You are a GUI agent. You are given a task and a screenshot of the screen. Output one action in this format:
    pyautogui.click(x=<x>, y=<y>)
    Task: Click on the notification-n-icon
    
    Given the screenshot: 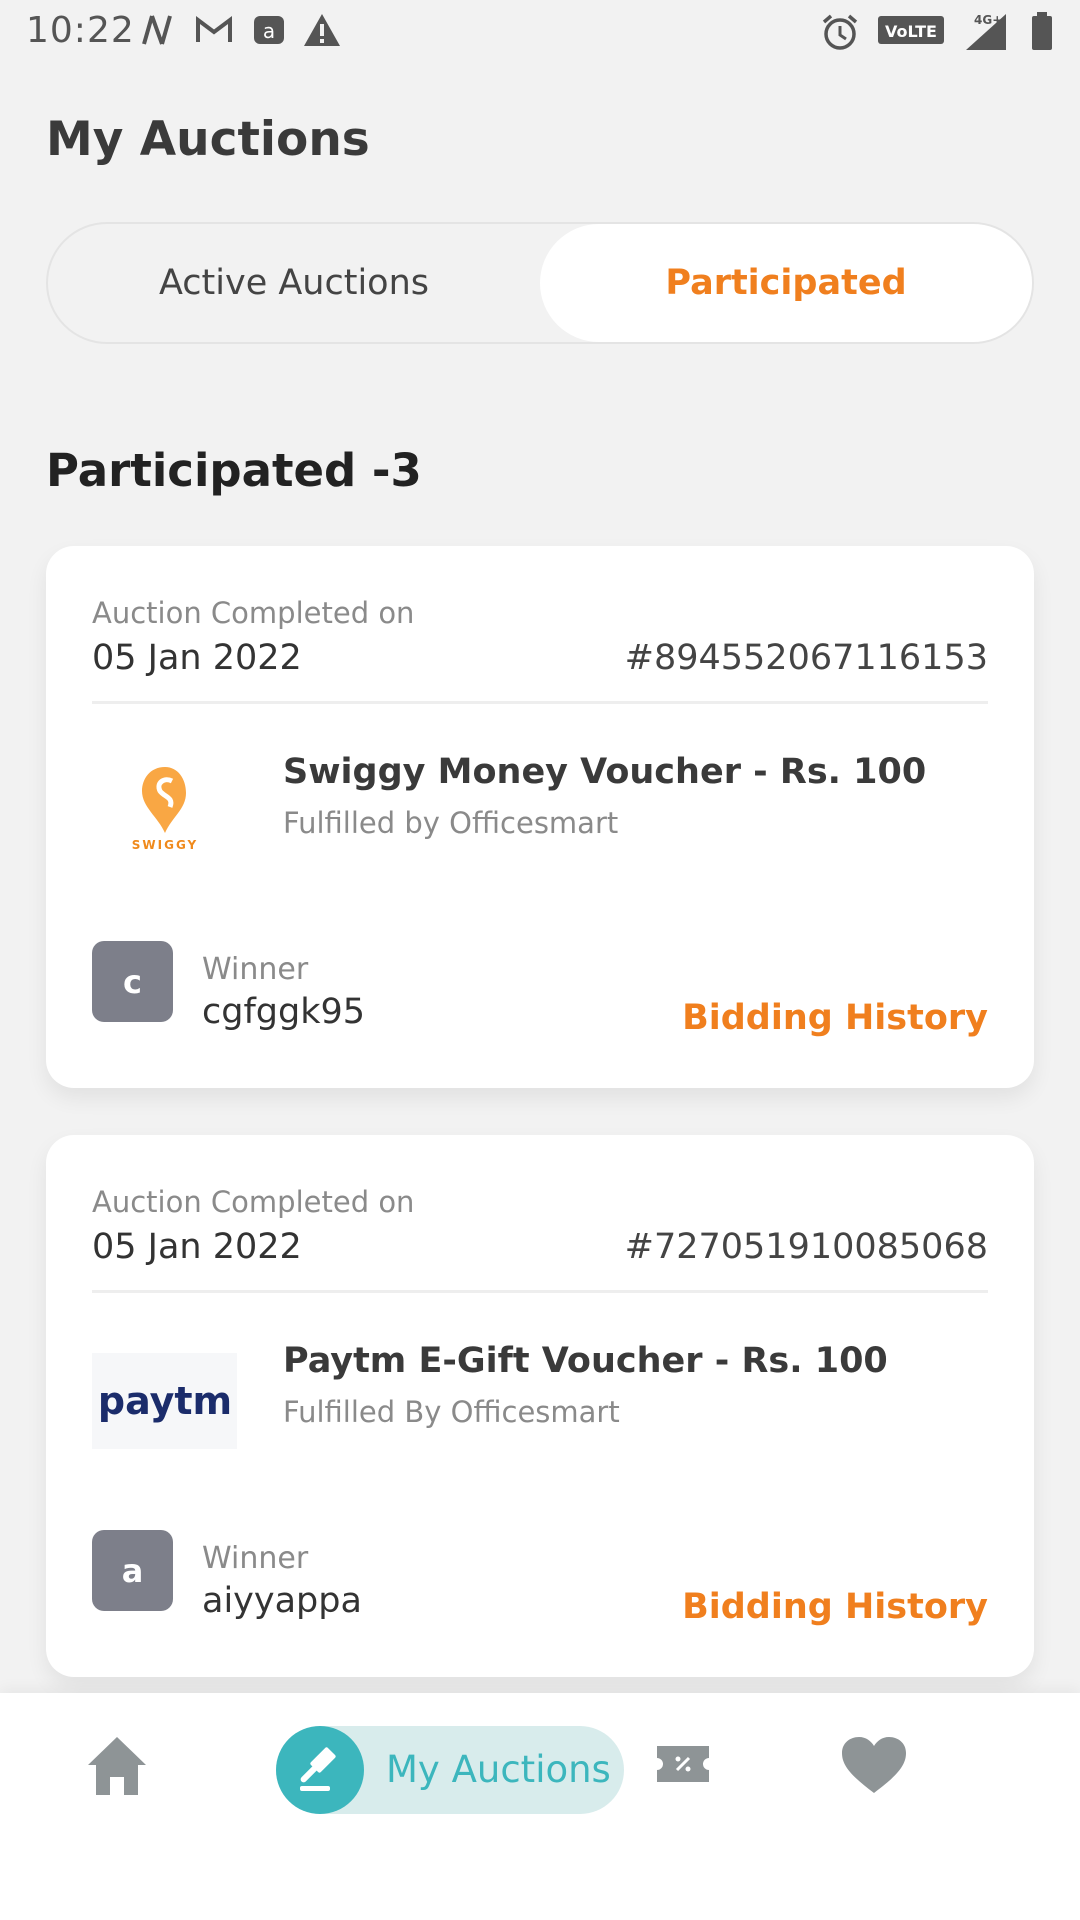 What is the action you would take?
    pyautogui.click(x=157, y=30)
    